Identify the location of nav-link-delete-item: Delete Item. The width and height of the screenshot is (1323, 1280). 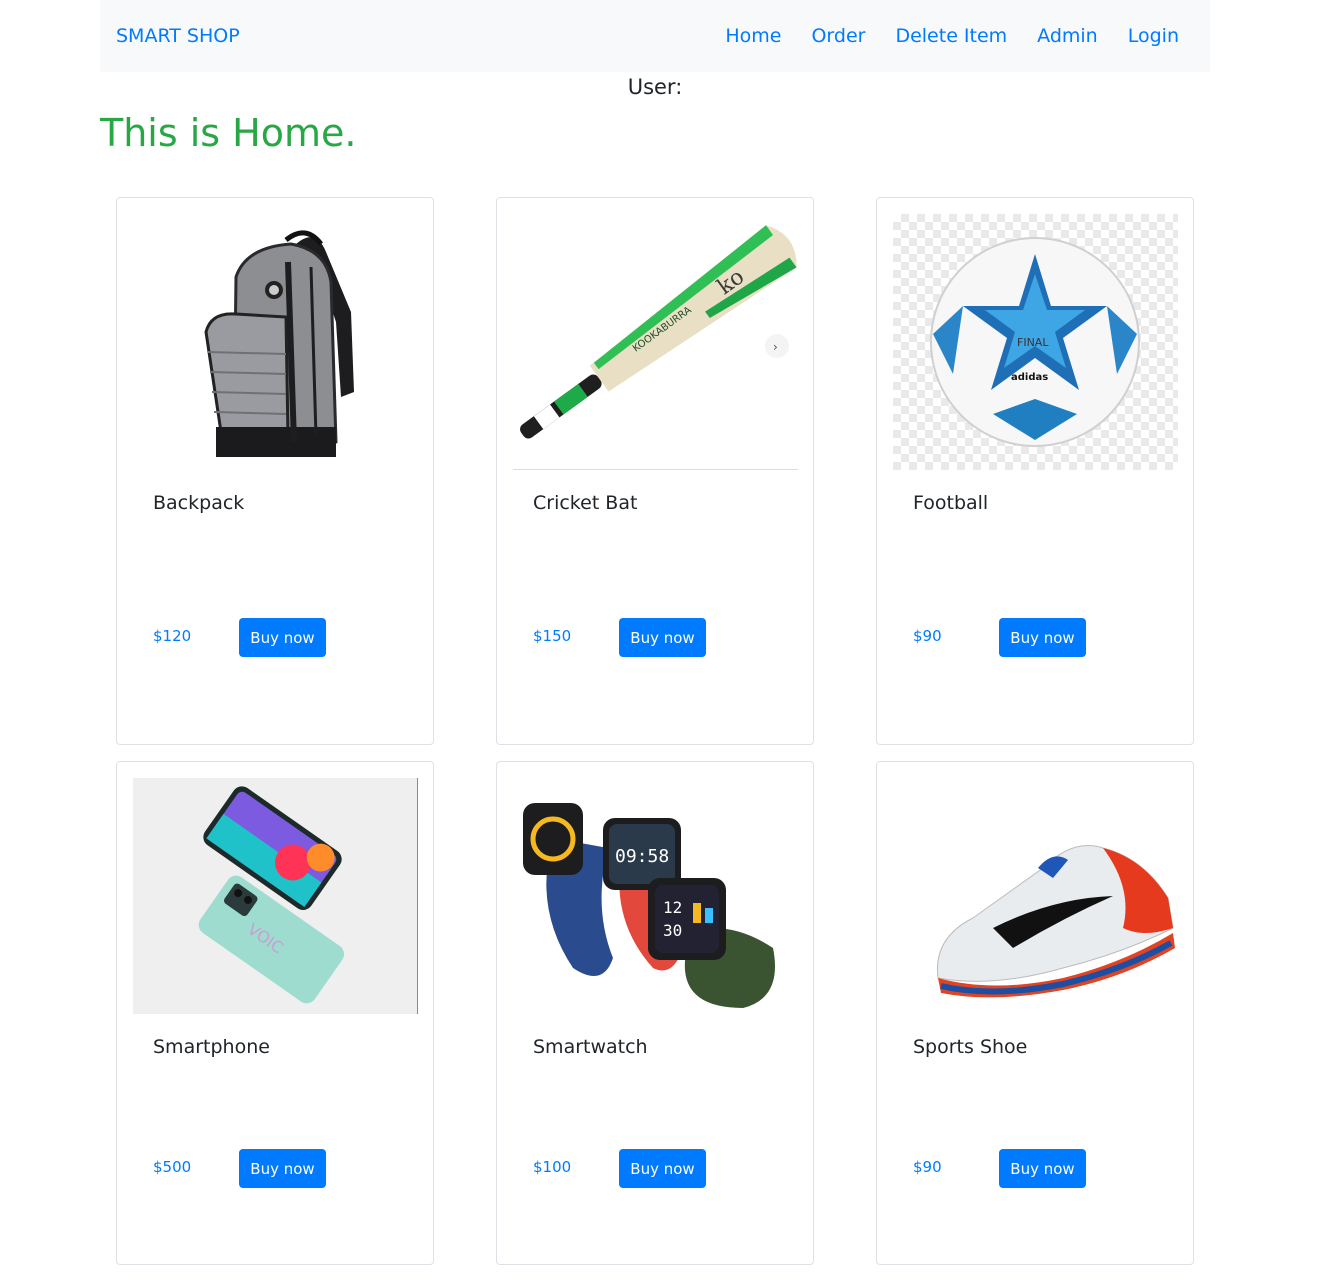
(951, 36).